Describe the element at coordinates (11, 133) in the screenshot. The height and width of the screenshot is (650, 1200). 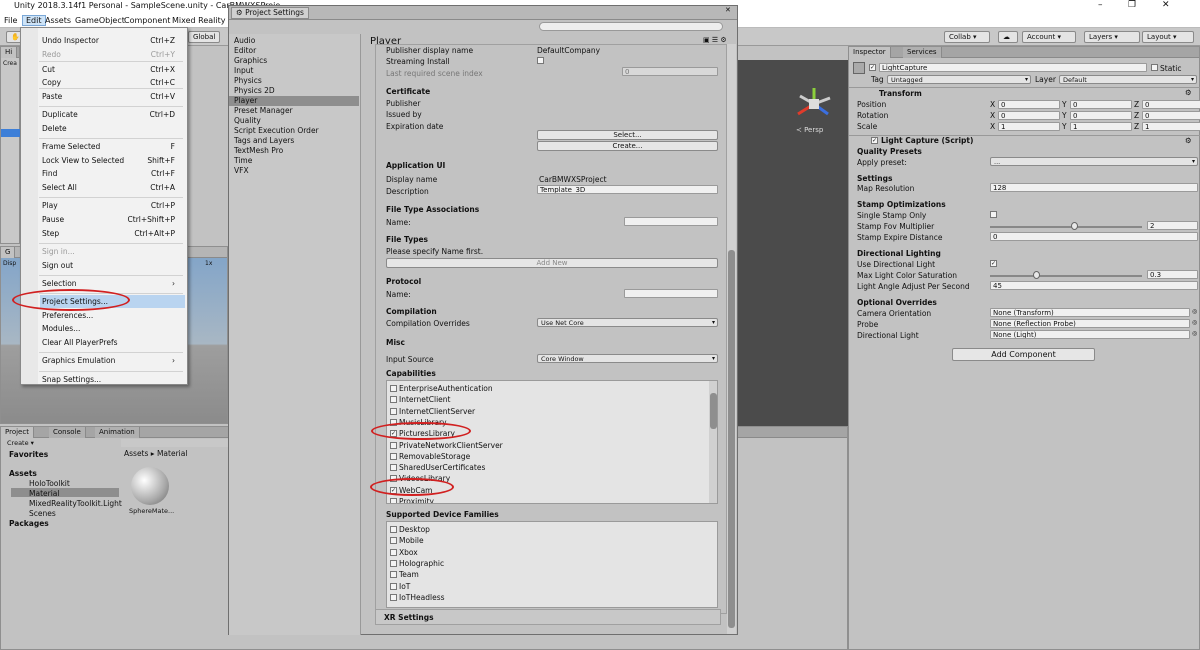
I see `hierarchy-selected-row` at that location.